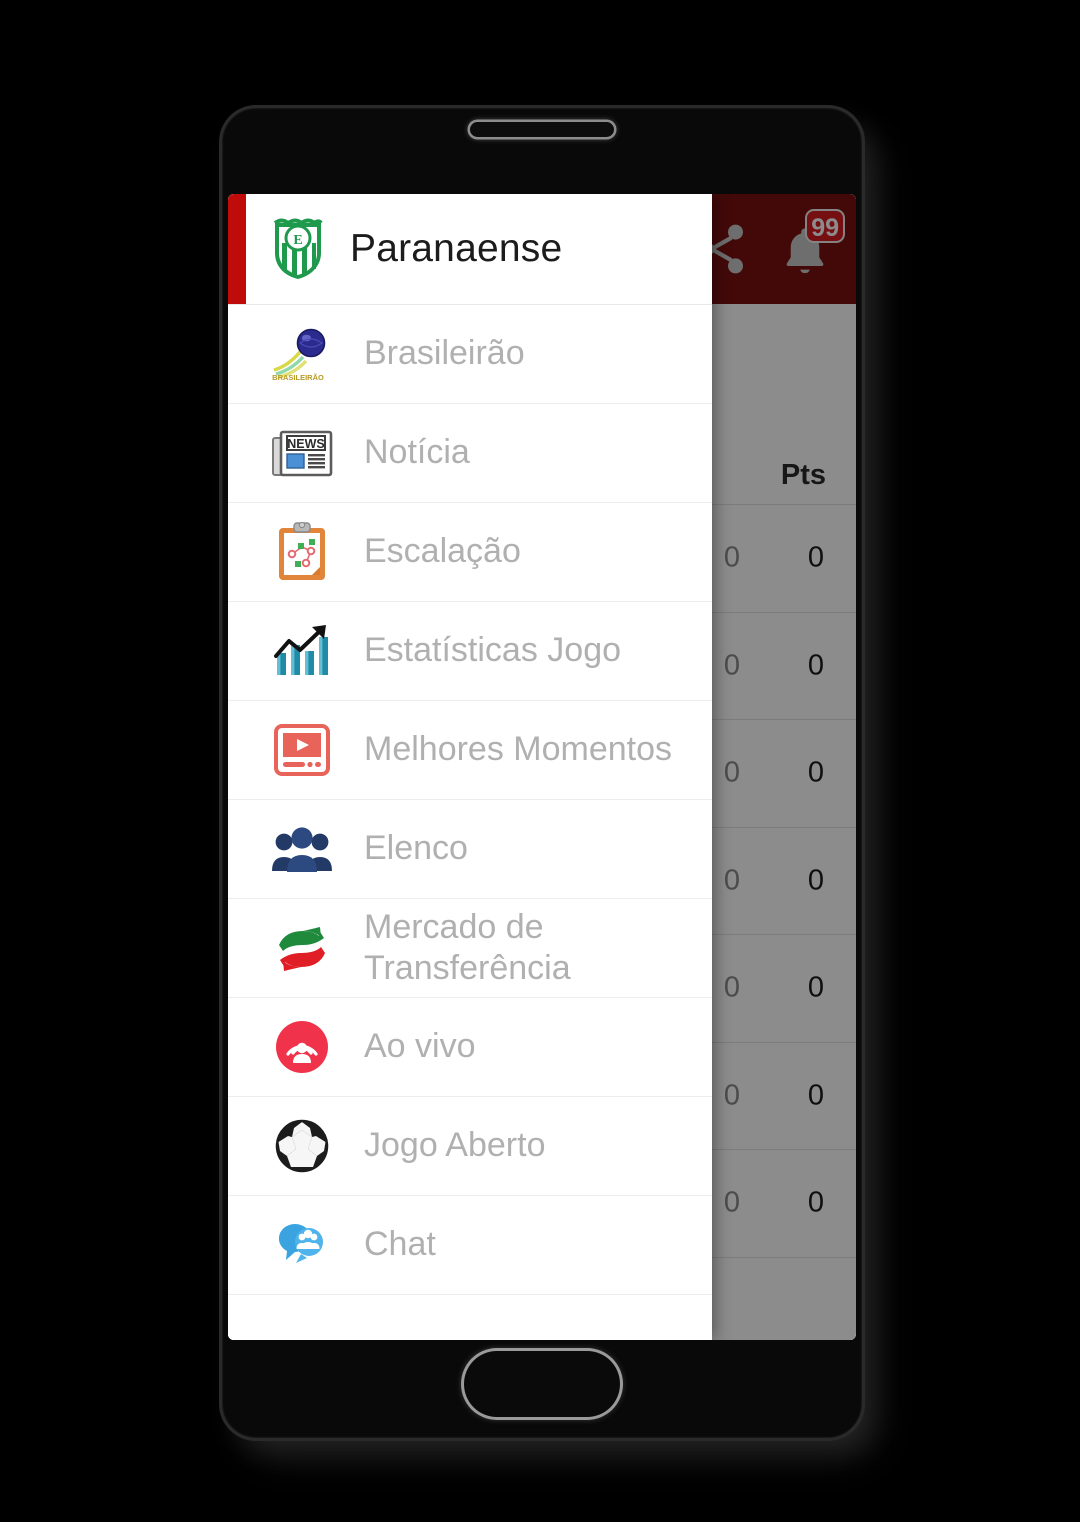  I want to click on drawer-item-estatisticas-jogo: Estatísticas Jogo, so click(470, 651).